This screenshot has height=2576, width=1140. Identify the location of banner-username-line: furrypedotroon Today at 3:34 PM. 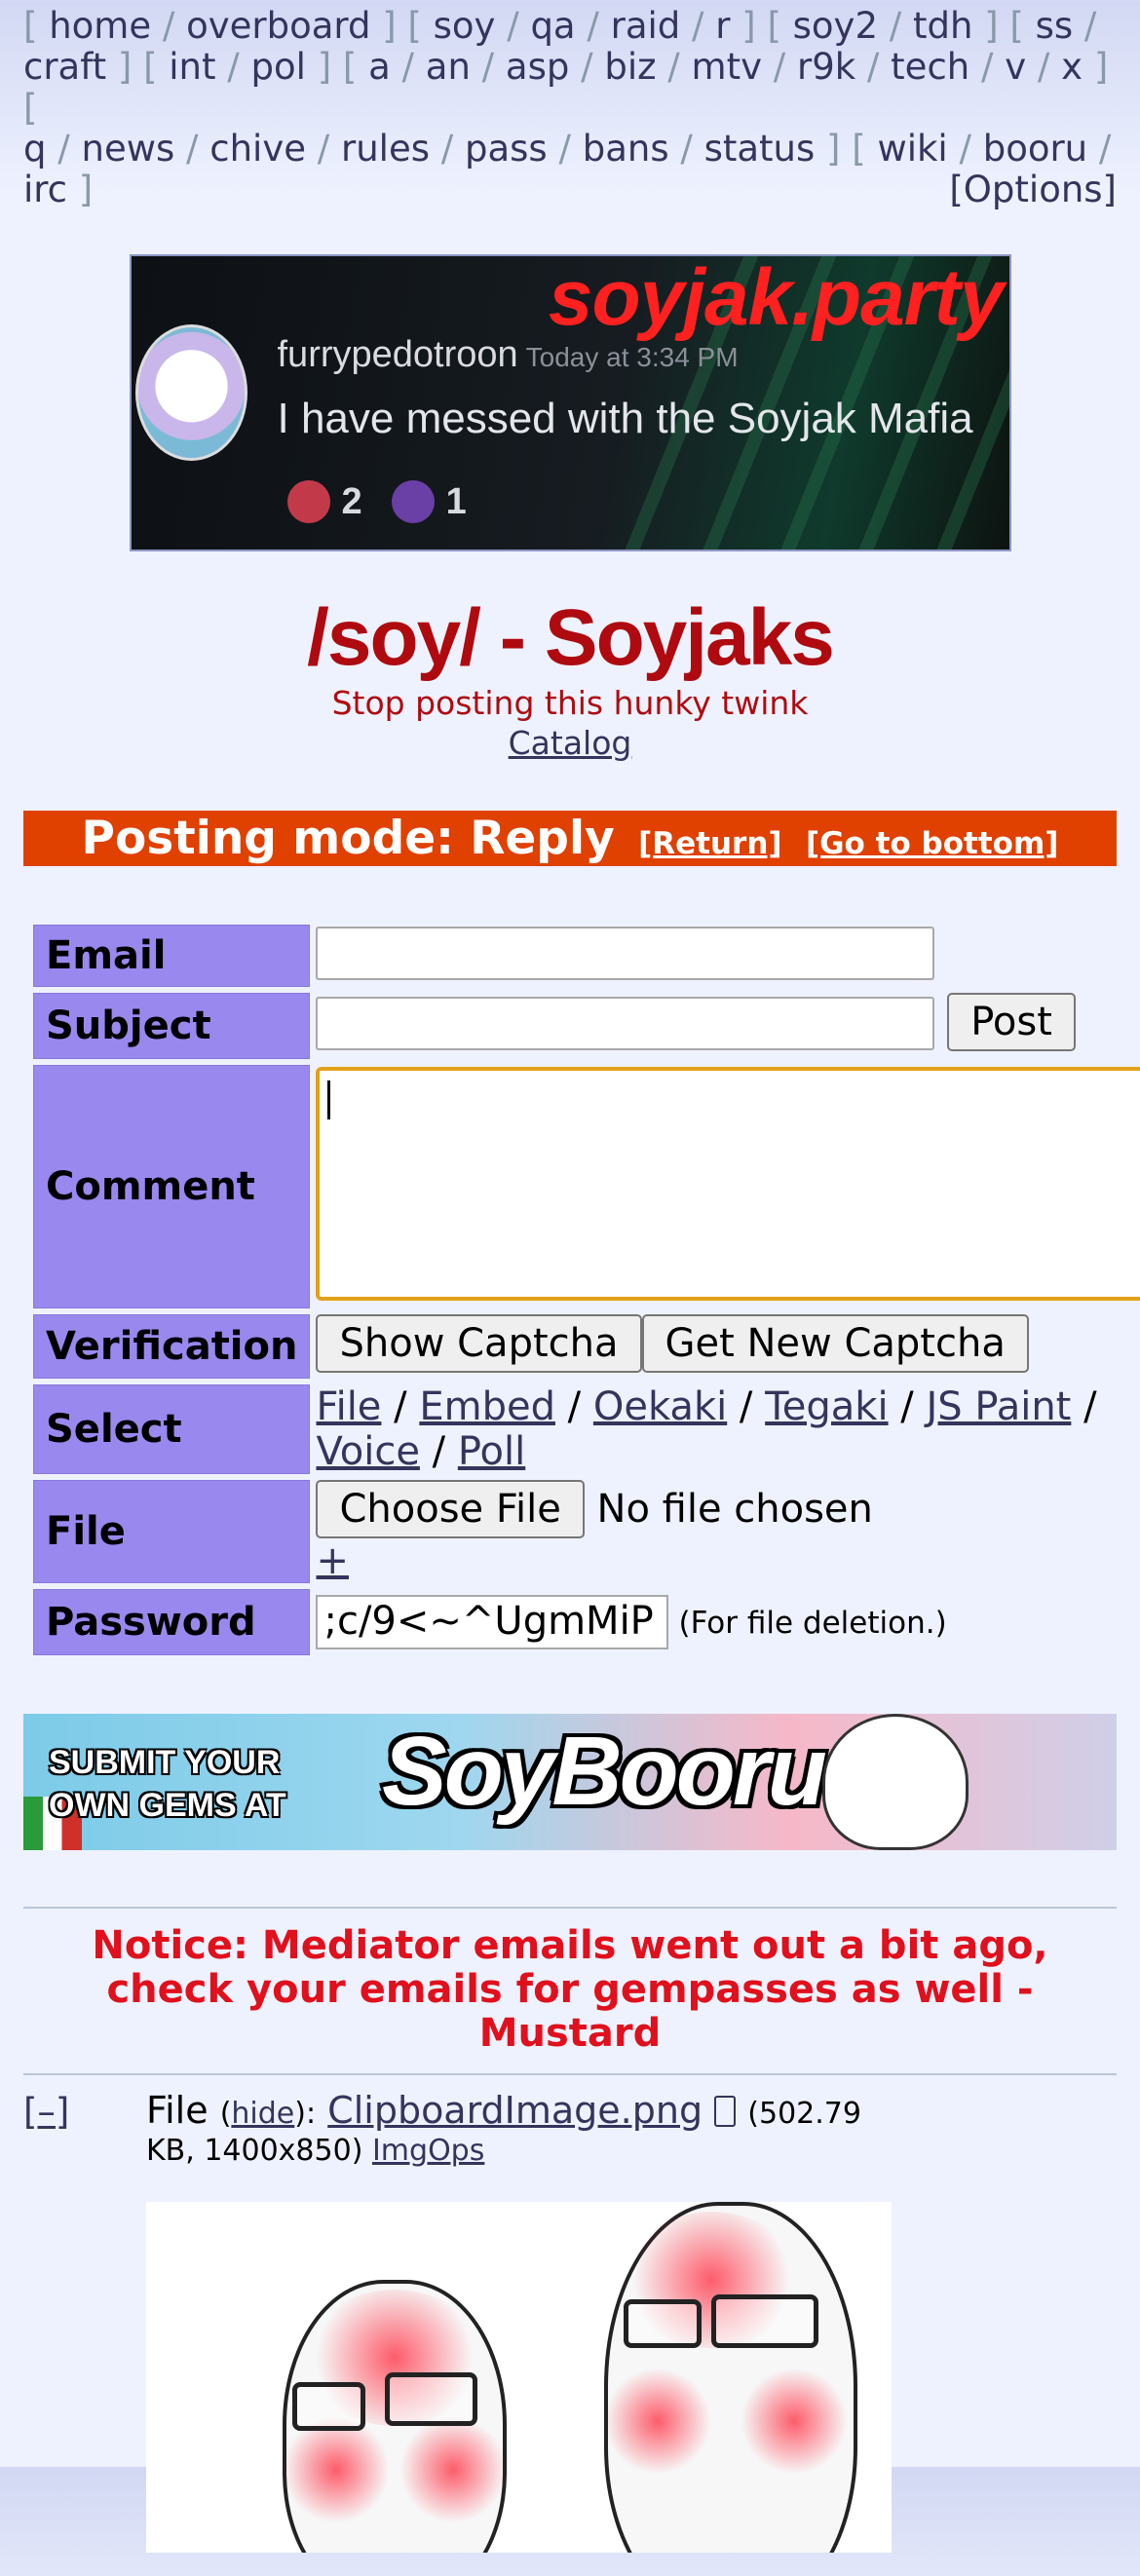
(508, 355).